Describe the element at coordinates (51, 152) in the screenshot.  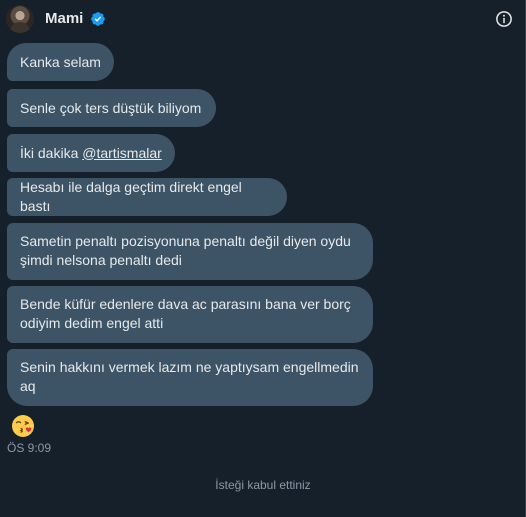
I see `message-text-prefix: İki dakika` at that location.